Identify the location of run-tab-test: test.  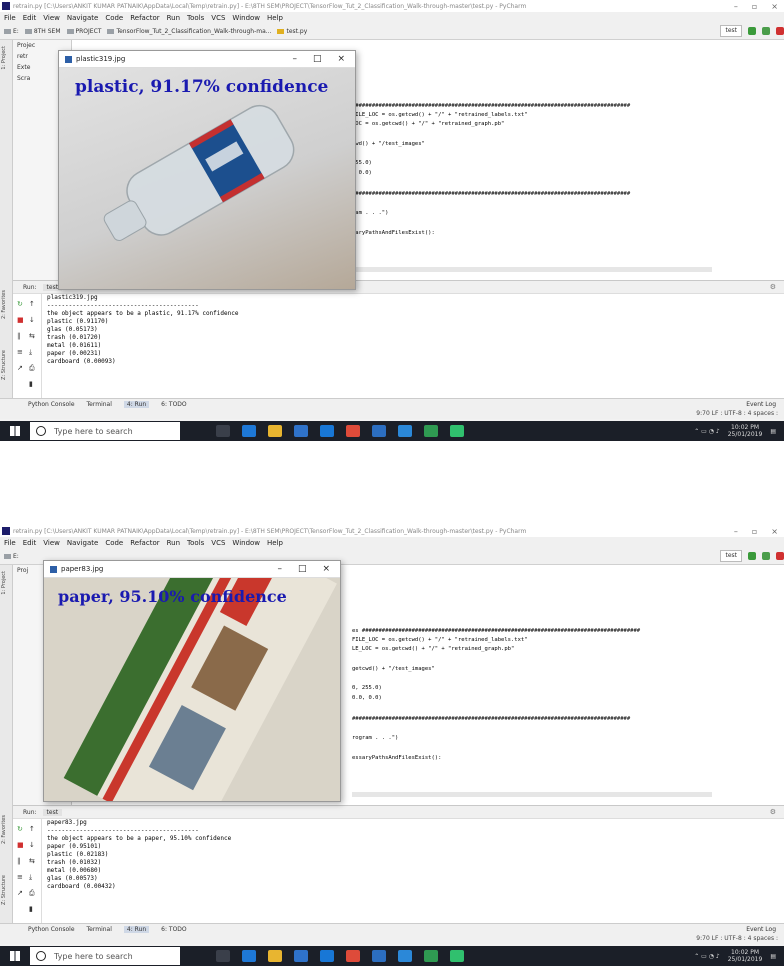
(52, 812).